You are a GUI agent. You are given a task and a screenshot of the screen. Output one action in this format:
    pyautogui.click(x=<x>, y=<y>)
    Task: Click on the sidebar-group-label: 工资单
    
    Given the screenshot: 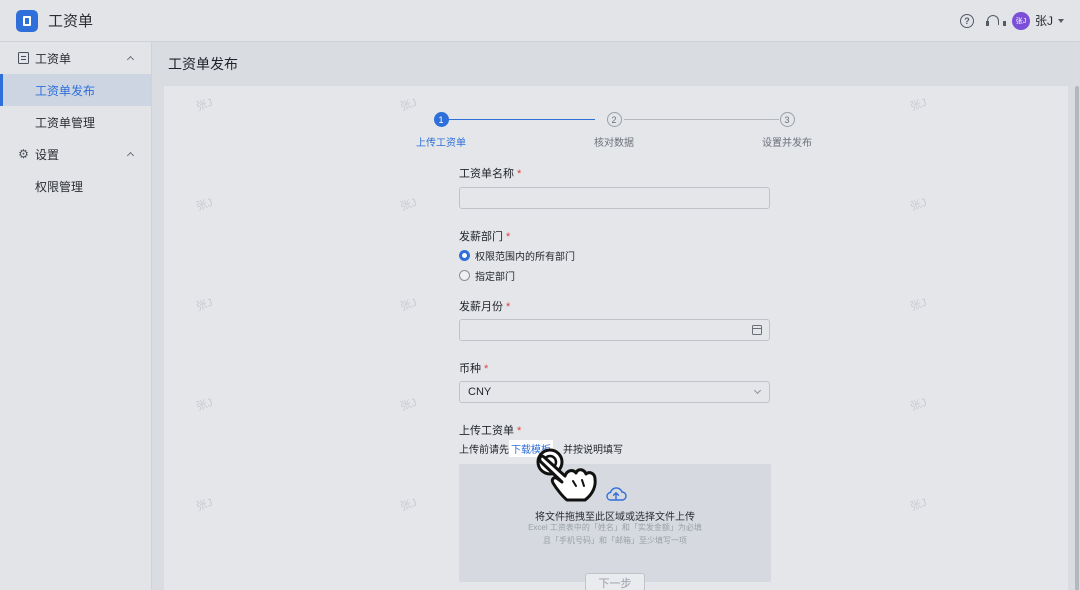 What is the action you would take?
    pyautogui.click(x=53, y=58)
    